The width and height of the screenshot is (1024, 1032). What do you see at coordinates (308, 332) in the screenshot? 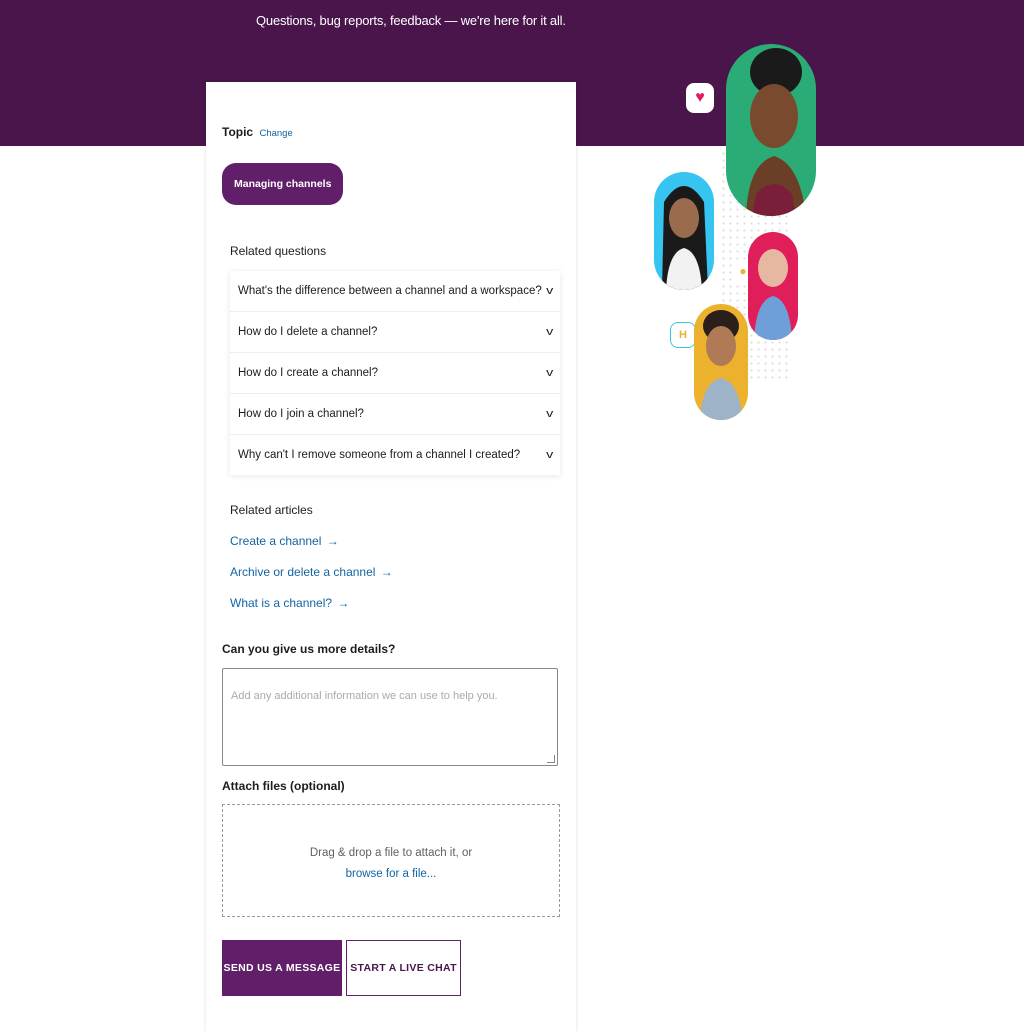
I see `faq-question: How do I delete a channel?` at bounding box center [308, 332].